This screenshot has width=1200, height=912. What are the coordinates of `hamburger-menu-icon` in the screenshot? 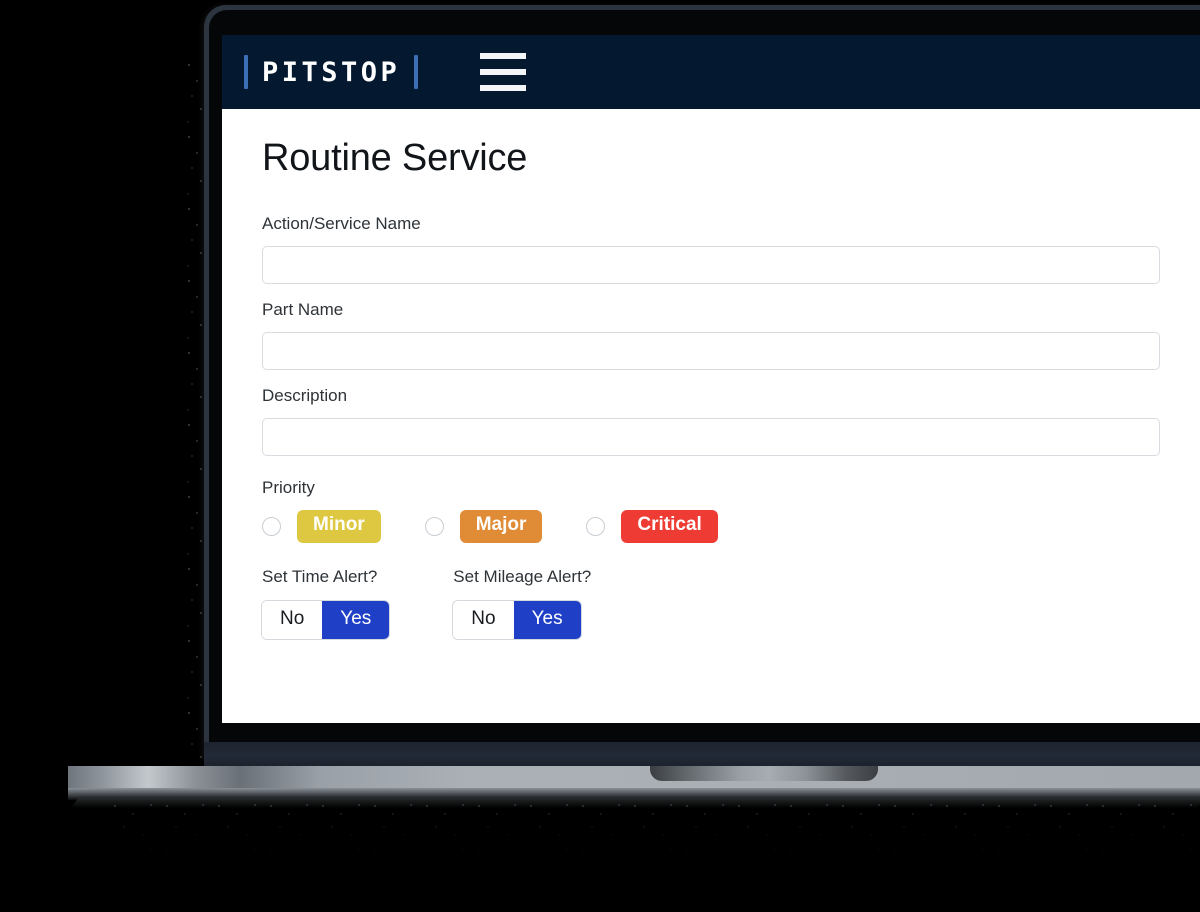 It's located at (503, 72).